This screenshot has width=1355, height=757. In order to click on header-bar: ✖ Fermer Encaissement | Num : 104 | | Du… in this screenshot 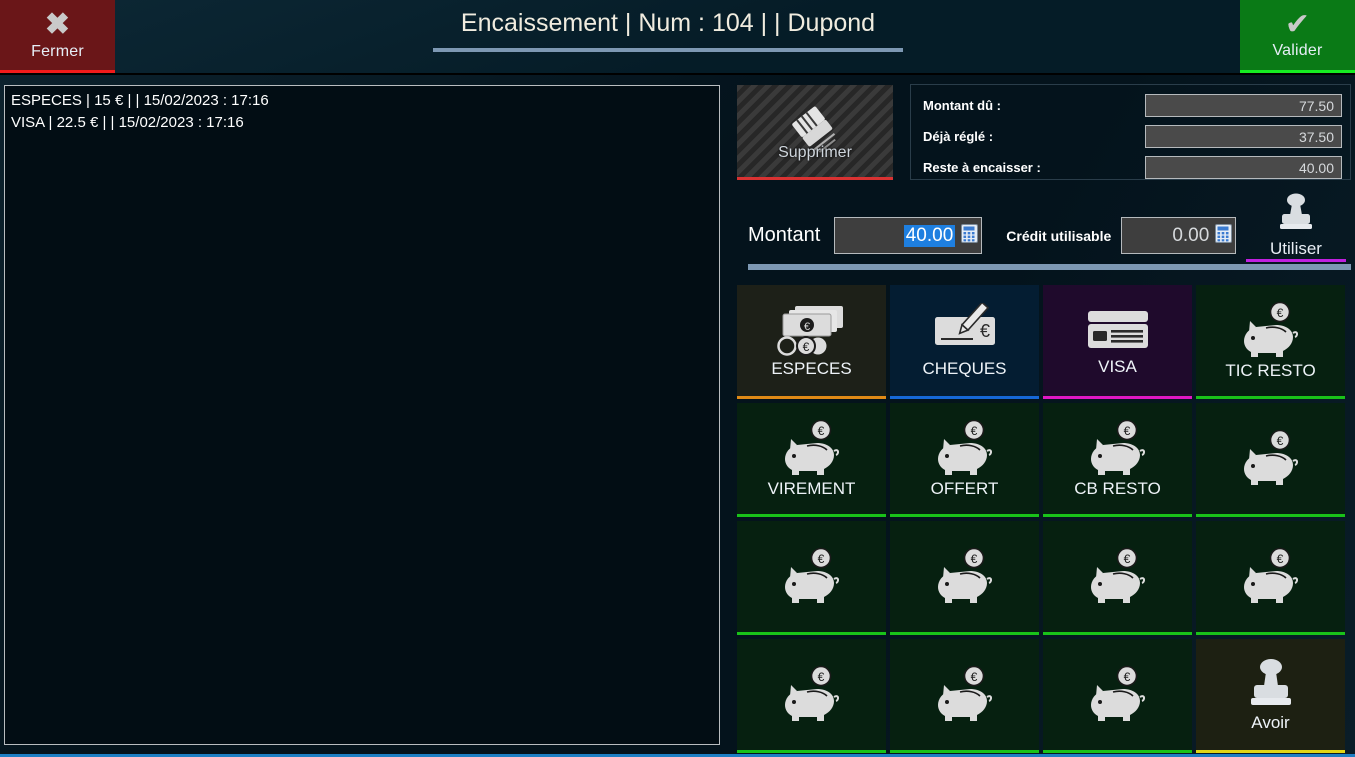, I will do `click(677, 37)`.